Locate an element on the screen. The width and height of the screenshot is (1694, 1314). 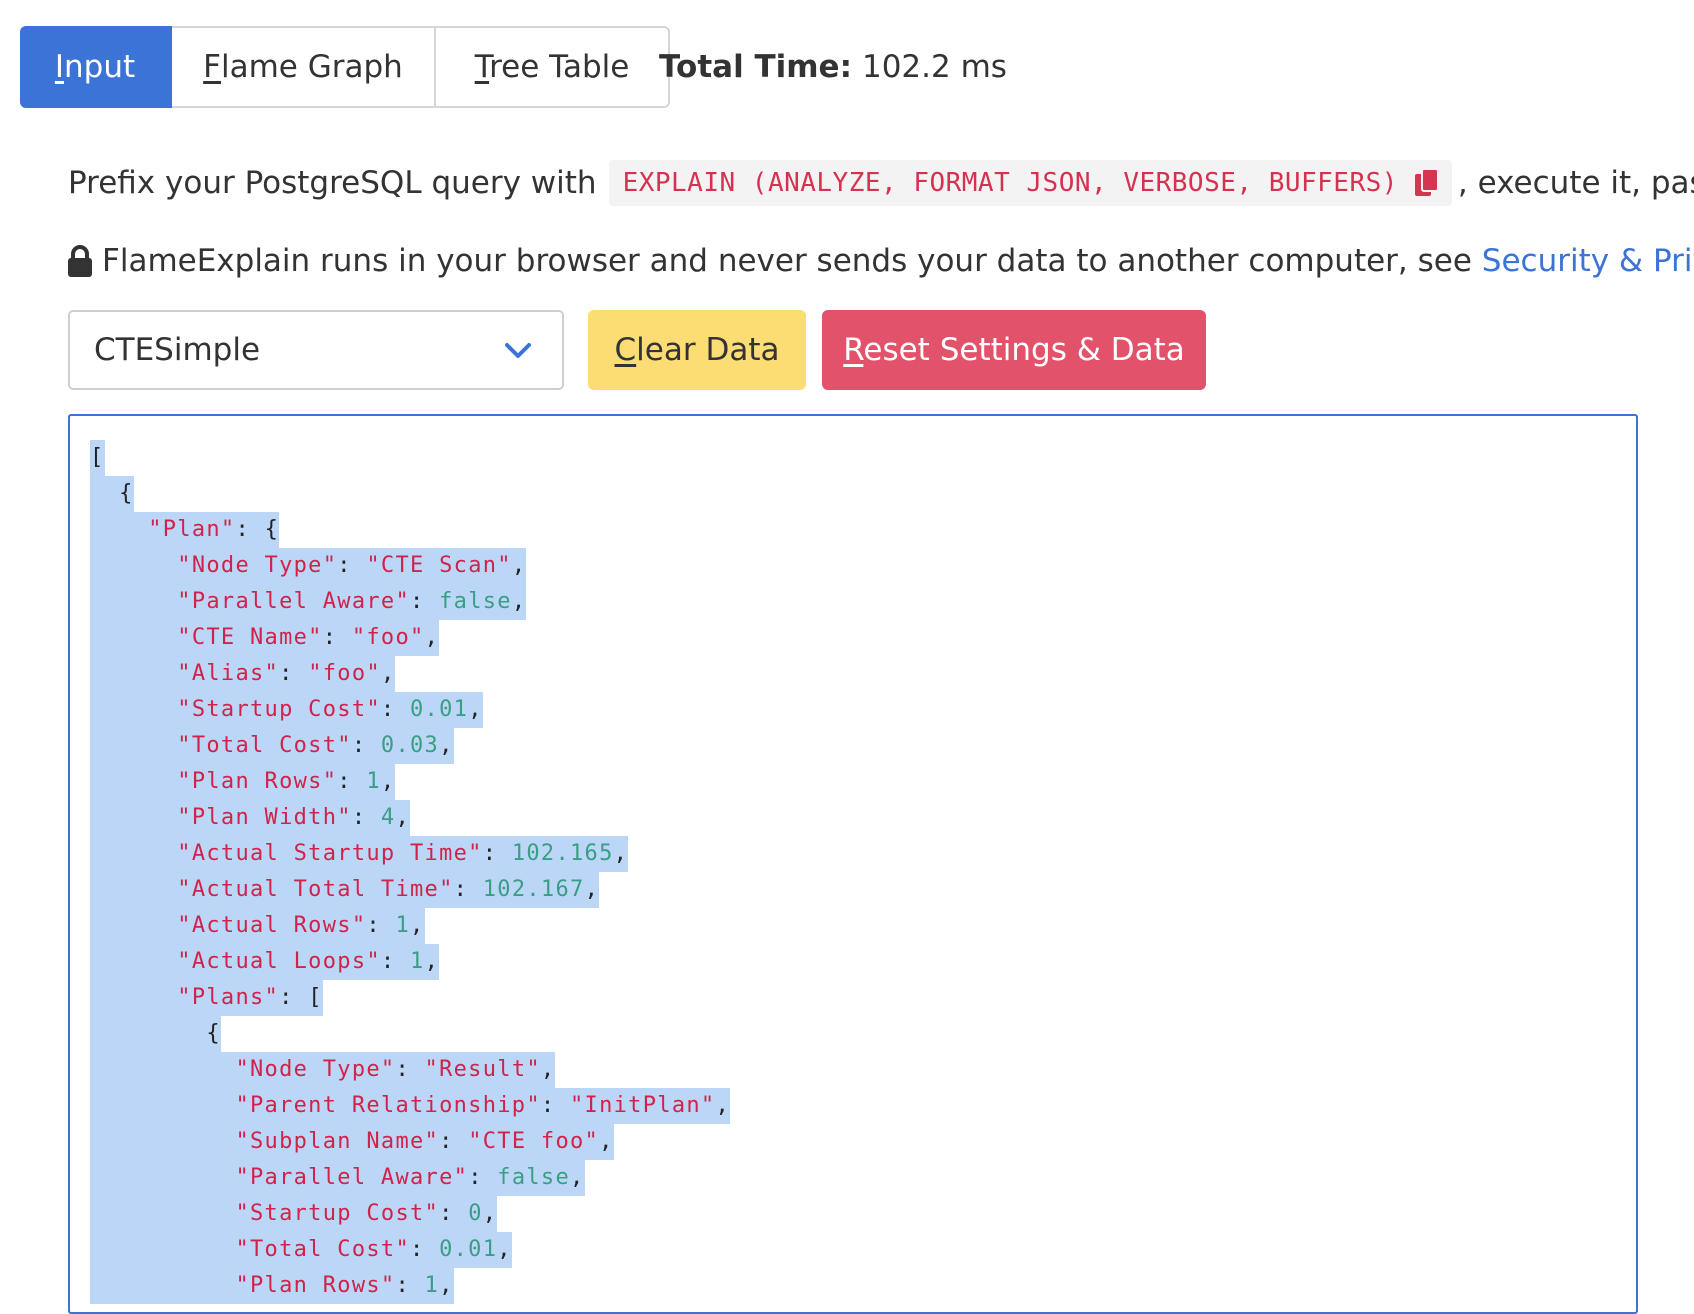
json-key: "Actual Loops" is located at coordinates (279, 961).